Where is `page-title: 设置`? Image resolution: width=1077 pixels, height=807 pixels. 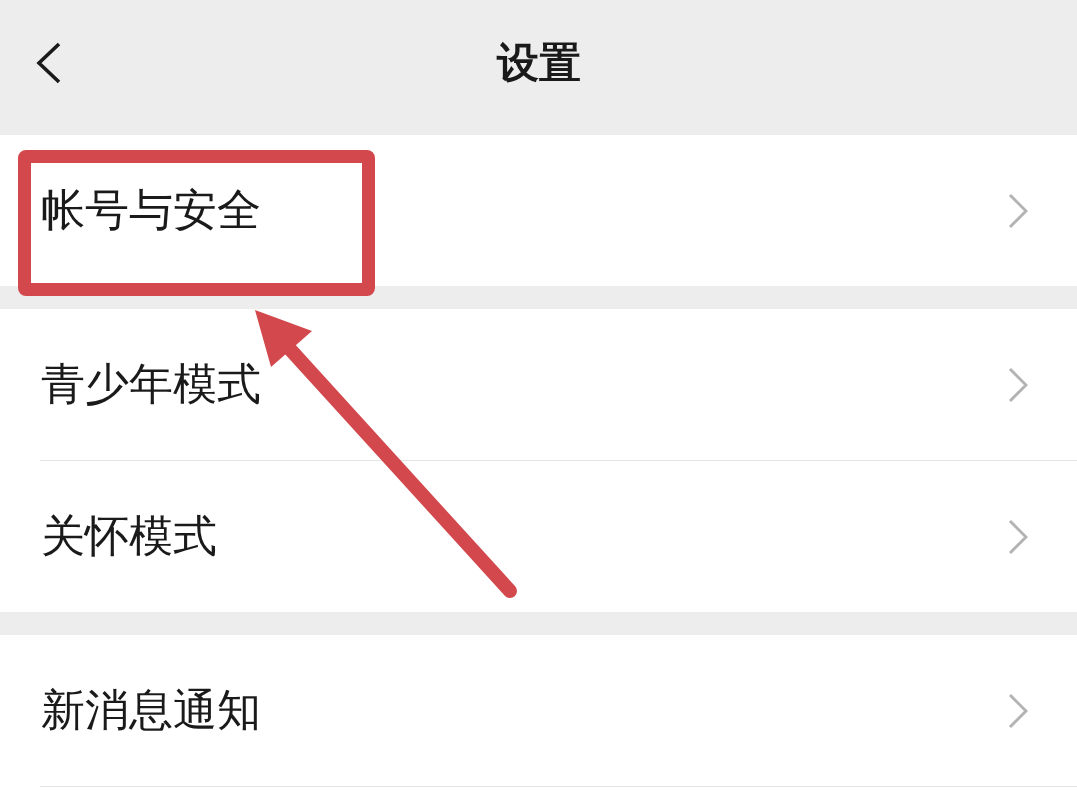
page-title: 设置 is located at coordinates (538, 63).